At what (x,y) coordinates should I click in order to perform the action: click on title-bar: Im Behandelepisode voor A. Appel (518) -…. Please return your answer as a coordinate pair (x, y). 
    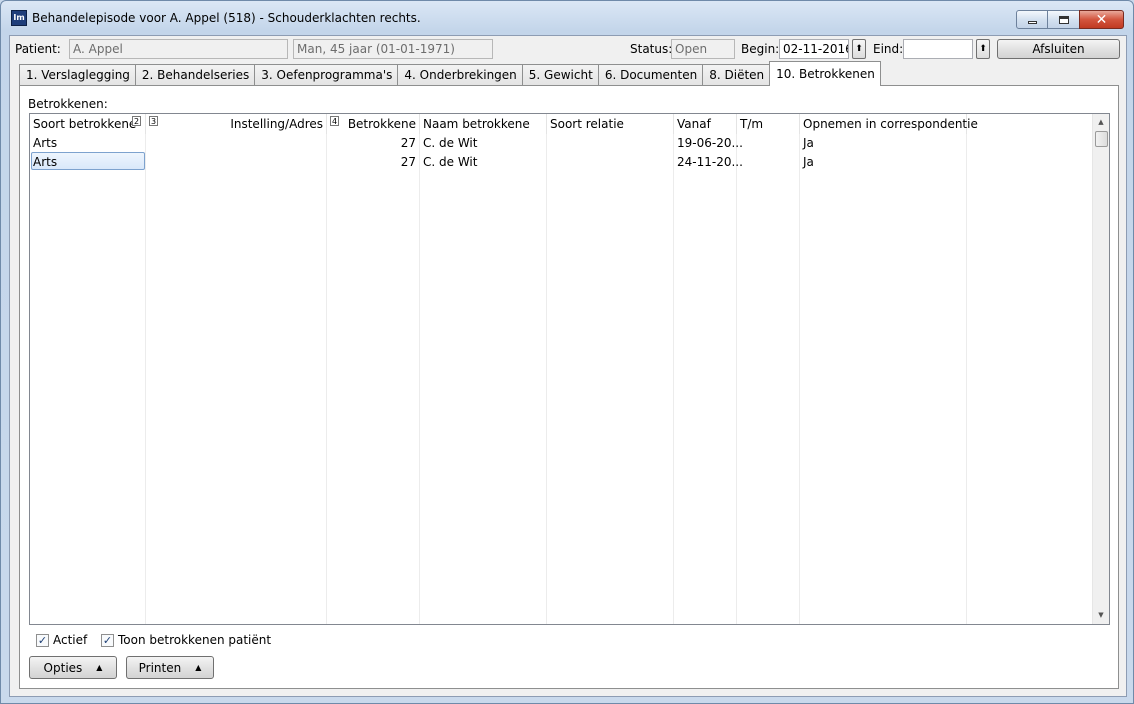
    Looking at the image, I should click on (567, 18).